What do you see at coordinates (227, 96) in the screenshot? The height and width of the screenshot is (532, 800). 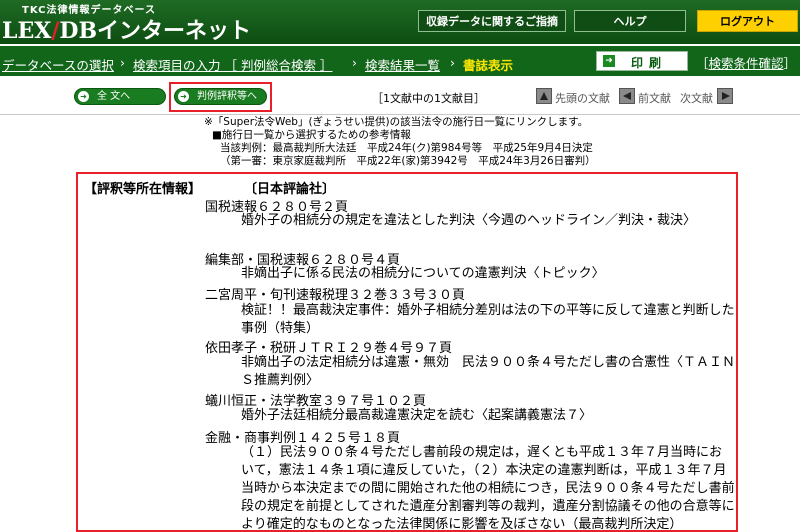 I see `hyoshaku-button-label: 判例評釈等へ` at bounding box center [227, 96].